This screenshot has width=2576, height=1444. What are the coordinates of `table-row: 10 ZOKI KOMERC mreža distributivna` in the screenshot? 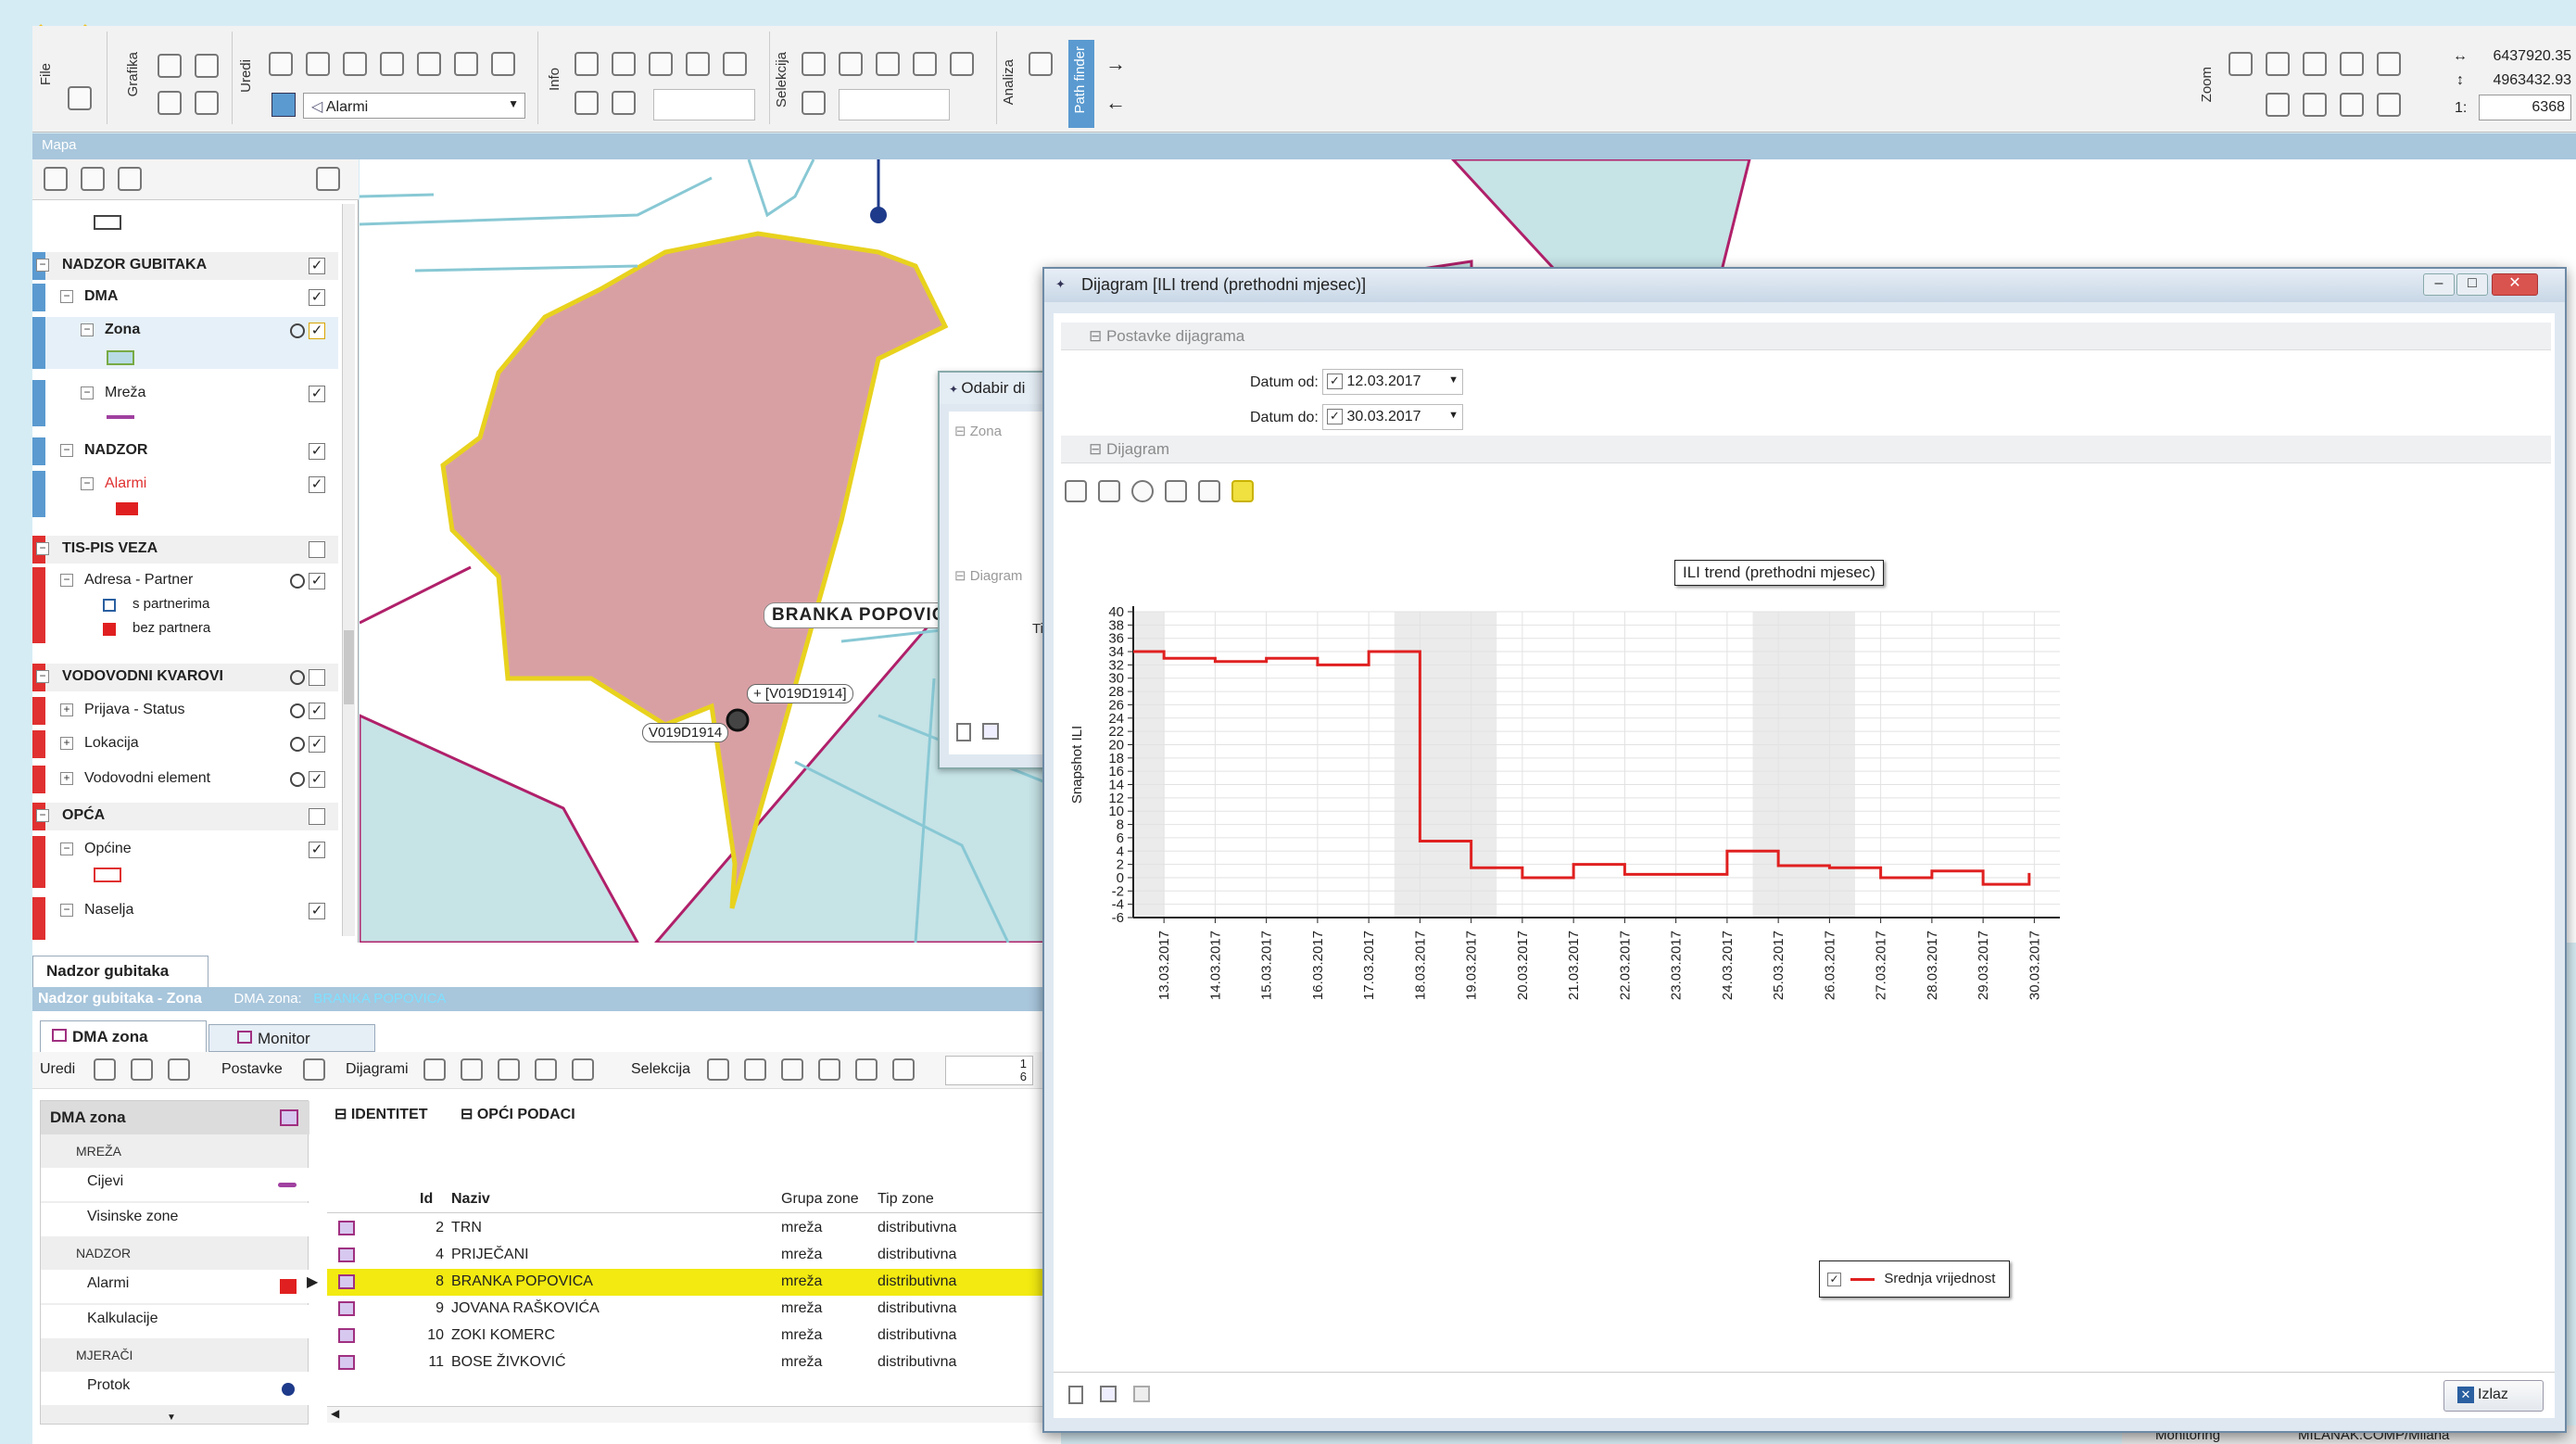 It's located at (694, 1336).